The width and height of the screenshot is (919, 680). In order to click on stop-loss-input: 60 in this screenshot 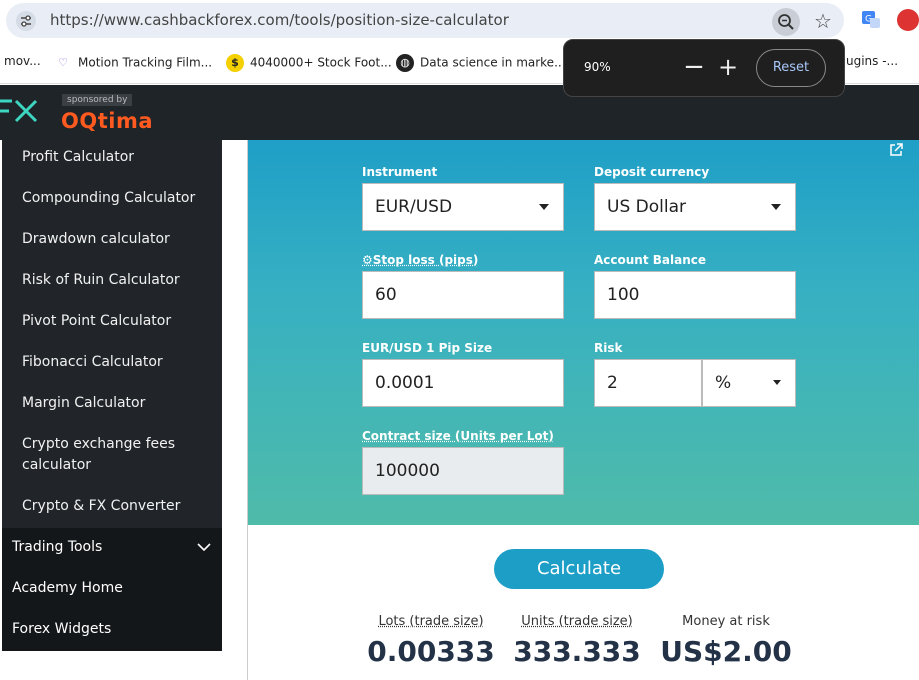, I will do `click(463, 295)`.